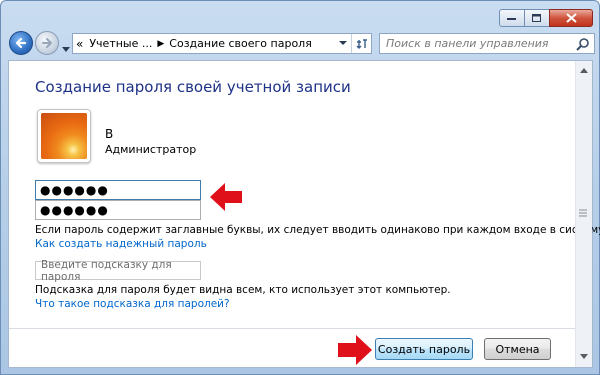  I want to click on search-input: Поиск в панели управления, so click(487, 43).